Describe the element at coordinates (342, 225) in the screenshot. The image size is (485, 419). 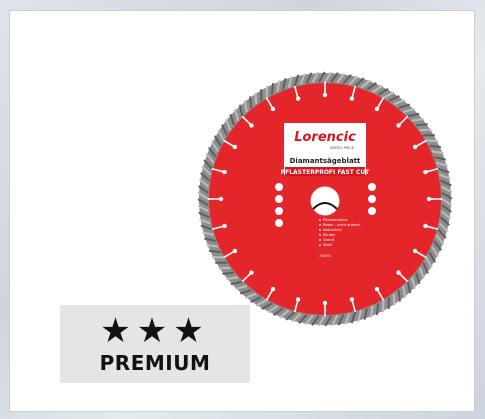
I see `feature-item: Beton - nicht armiert` at that location.